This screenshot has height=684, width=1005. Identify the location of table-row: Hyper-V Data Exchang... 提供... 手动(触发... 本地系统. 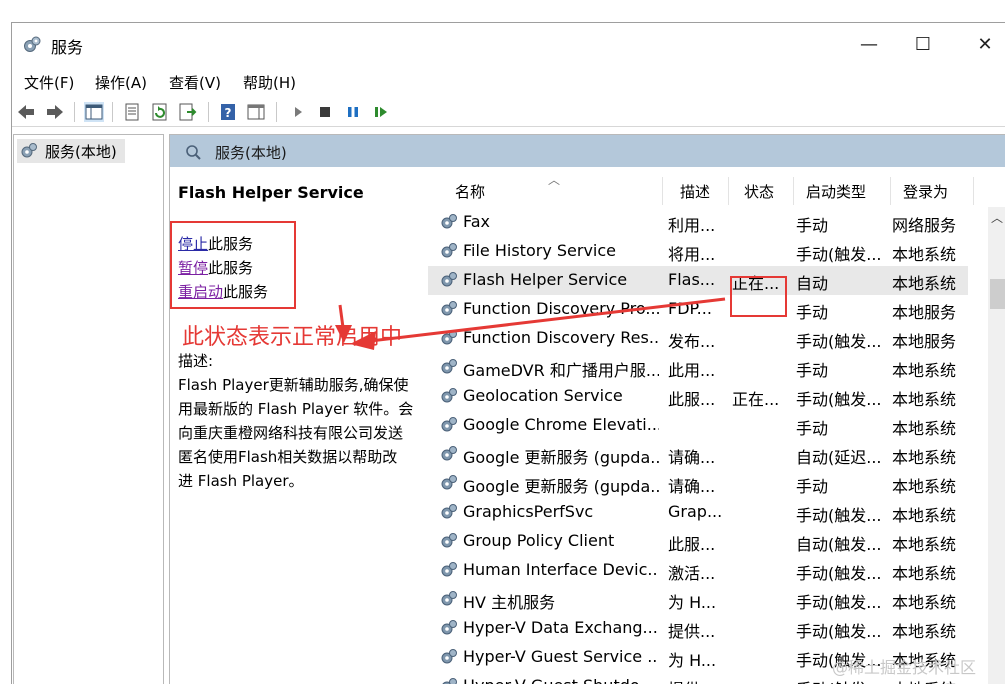
(698, 628).